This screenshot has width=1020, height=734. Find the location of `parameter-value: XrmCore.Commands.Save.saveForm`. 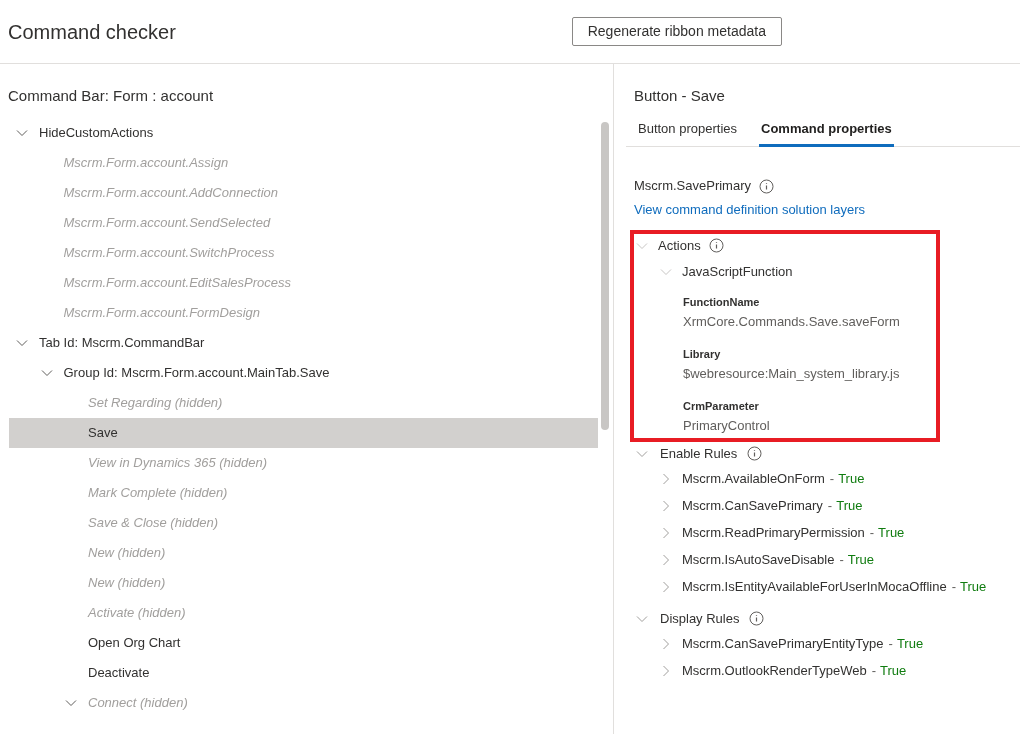

parameter-value: XrmCore.Commands.Save.saveForm is located at coordinates (791, 322).